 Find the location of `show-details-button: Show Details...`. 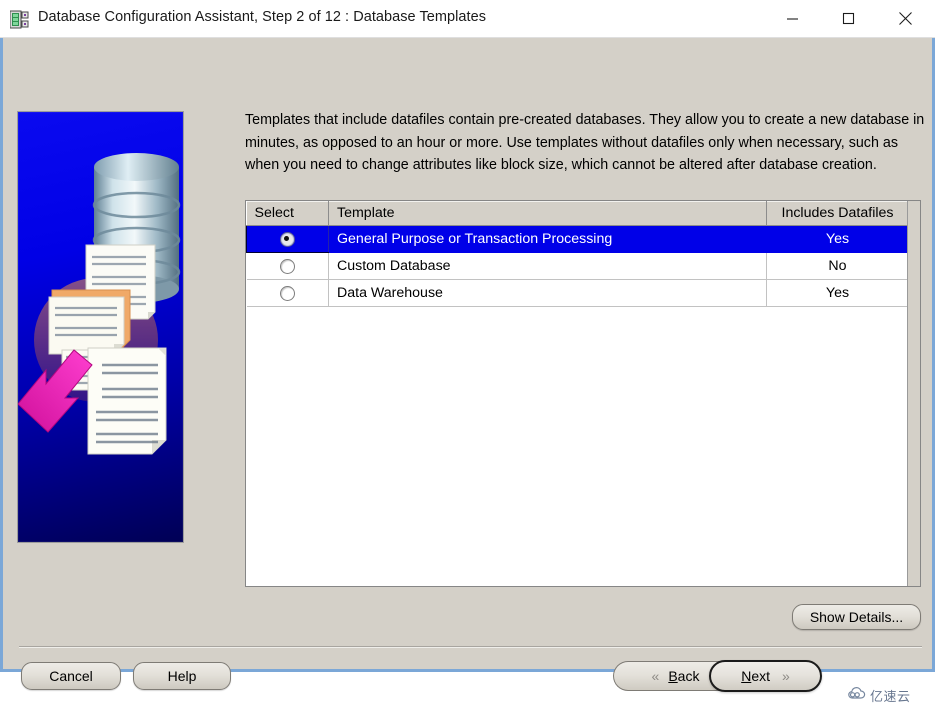

show-details-button: Show Details... is located at coordinates (856, 617).